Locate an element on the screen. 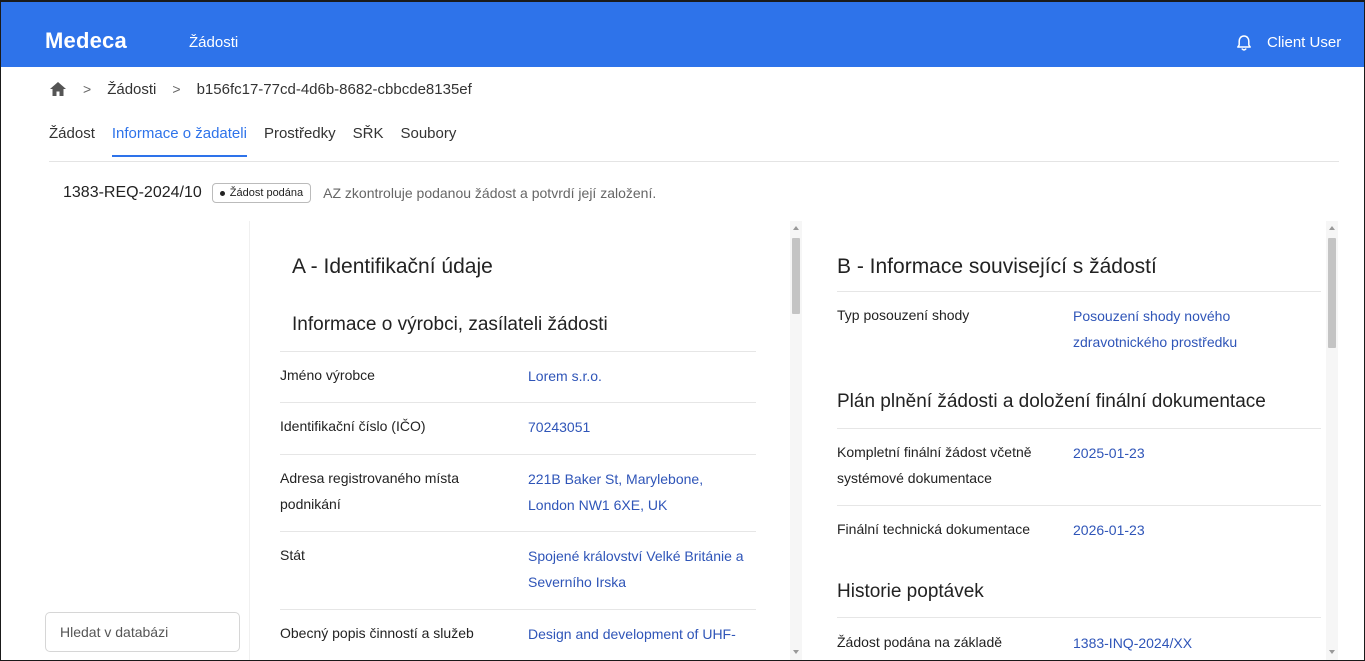 Image resolution: width=1365 pixels, height=661 pixels. tab-informace-o-zadateli: Informace o žadateli is located at coordinates (179, 141).